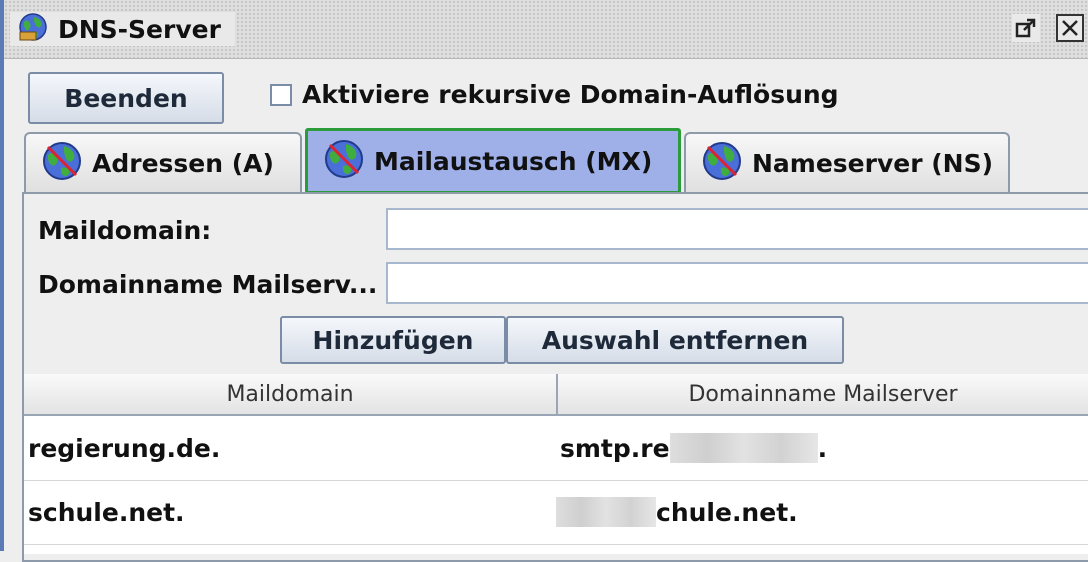 The width and height of the screenshot is (1088, 562). Describe the element at coordinates (675, 340) in the screenshot. I see `remove-selection-button: Auswahl entfernen` at that location.